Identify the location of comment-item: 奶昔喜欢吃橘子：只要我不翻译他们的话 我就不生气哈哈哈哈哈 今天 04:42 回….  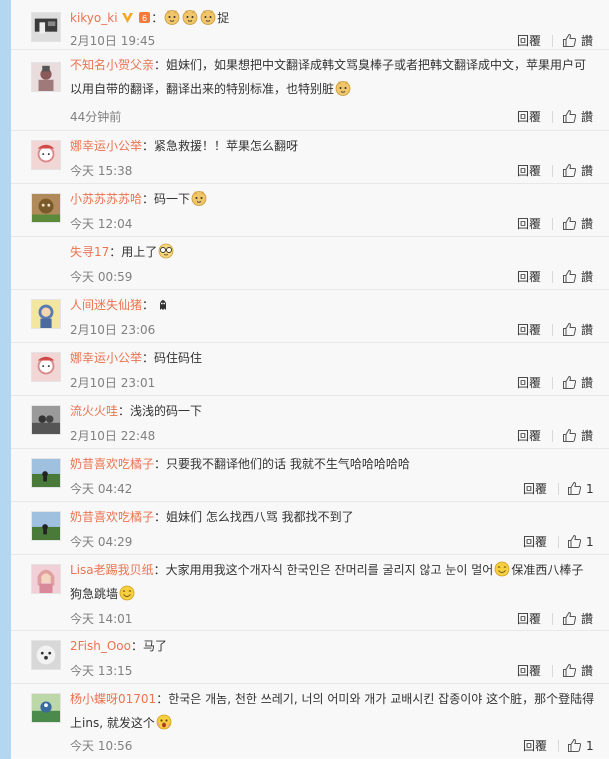
(310, 475).